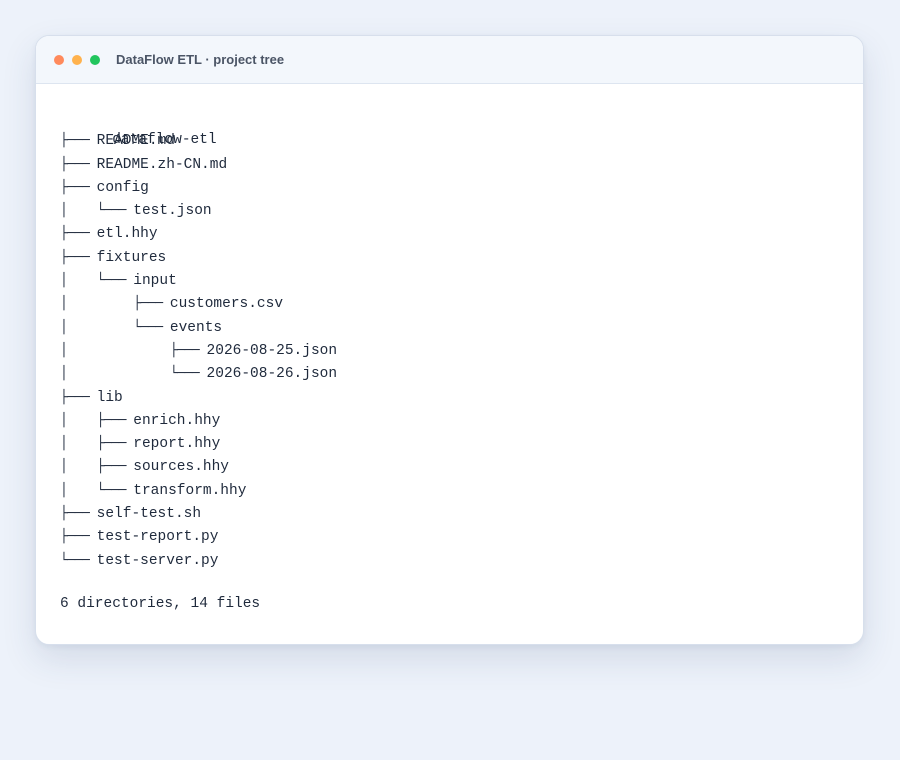 The height and width of the screenshot is (760, 900). I want to click on tree-entry: │ └─── events, so click(198, 327).